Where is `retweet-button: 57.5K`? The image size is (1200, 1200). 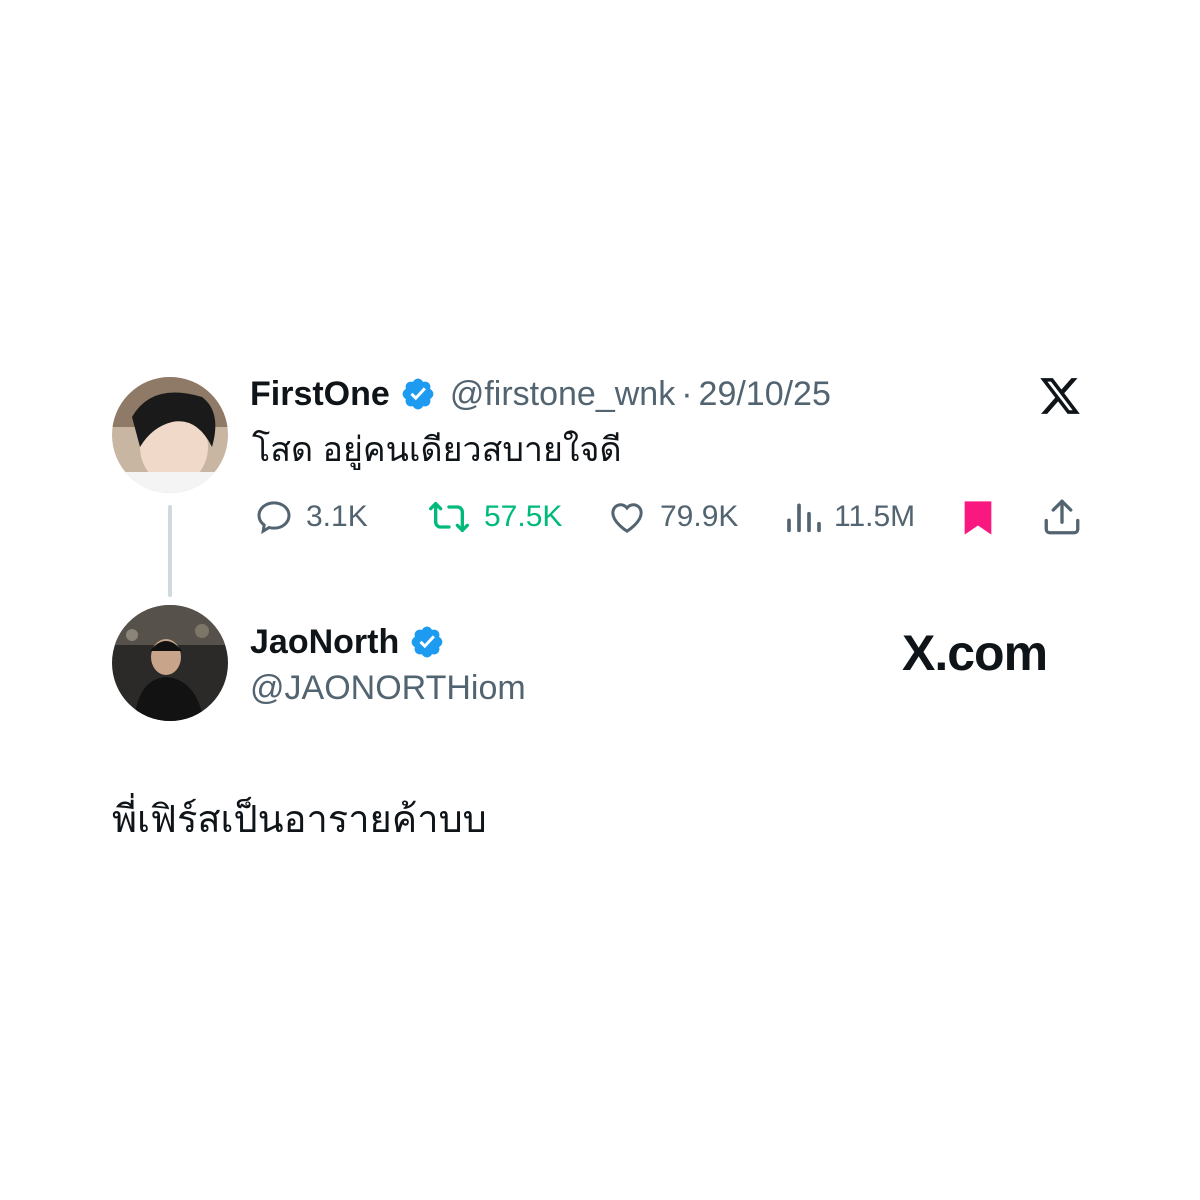
retweet-button: 57.5K is located at coordinates (493, 517).